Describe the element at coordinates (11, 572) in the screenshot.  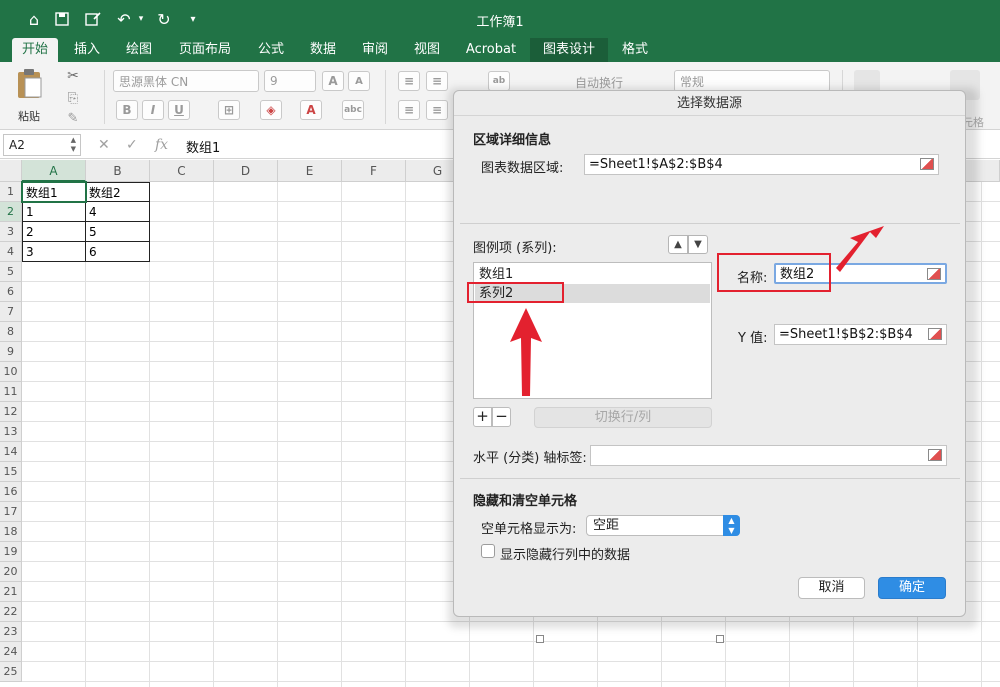
I see `row-header: 20` at that location.